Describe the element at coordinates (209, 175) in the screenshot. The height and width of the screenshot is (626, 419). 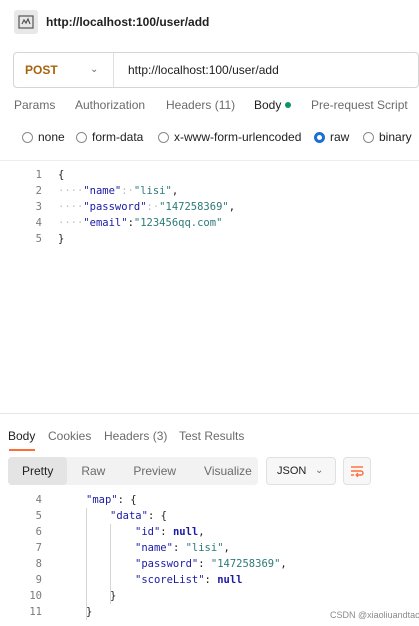
I see `editor-line: 1 {` at that location.